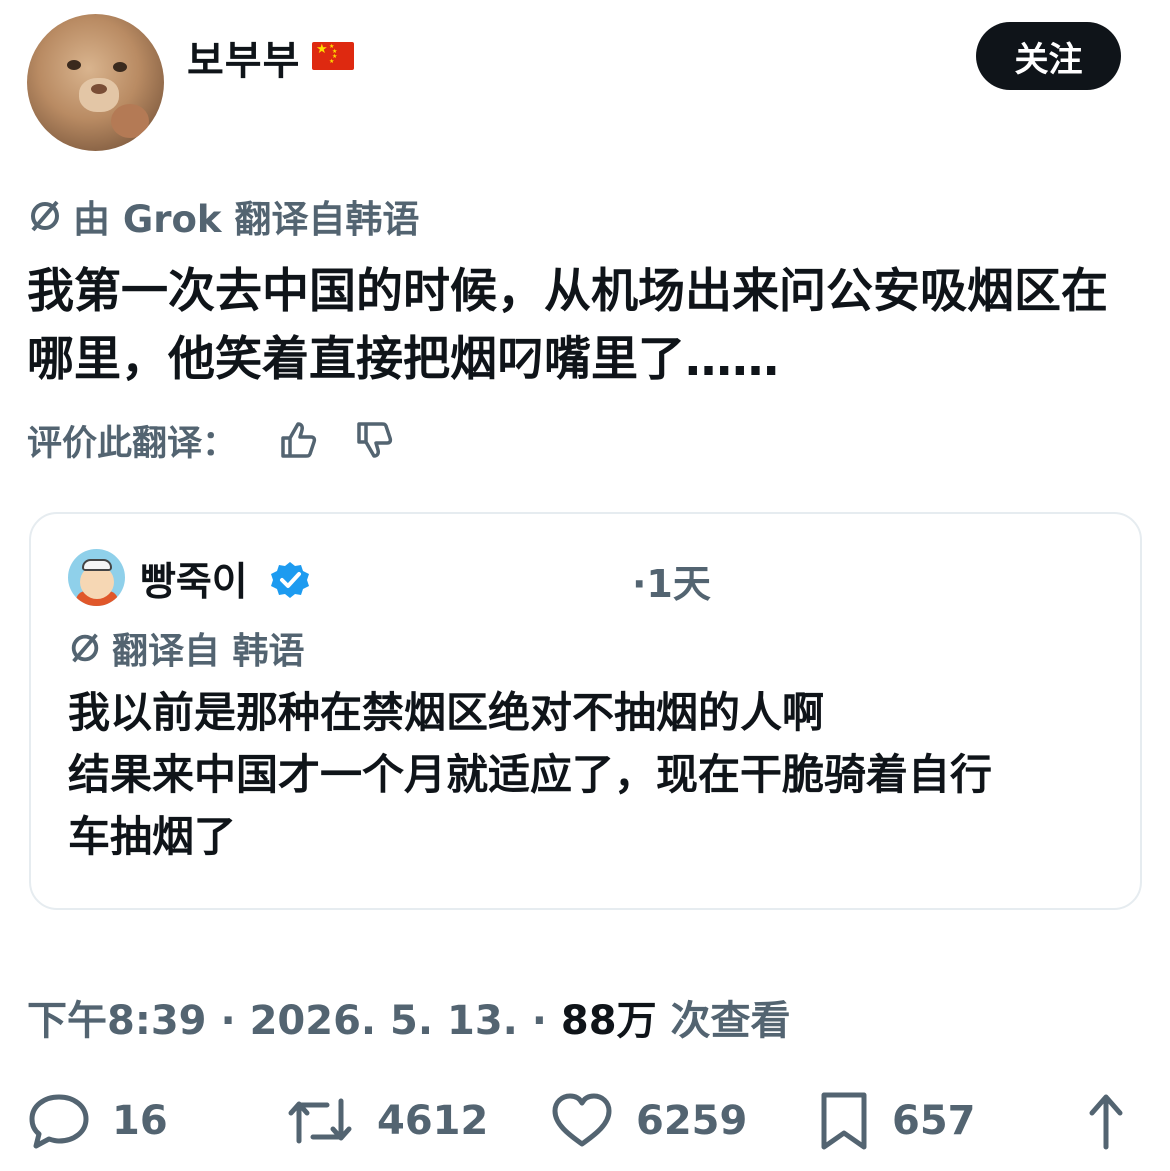  I want to click on like-count: 6259, so click(692, 1121).